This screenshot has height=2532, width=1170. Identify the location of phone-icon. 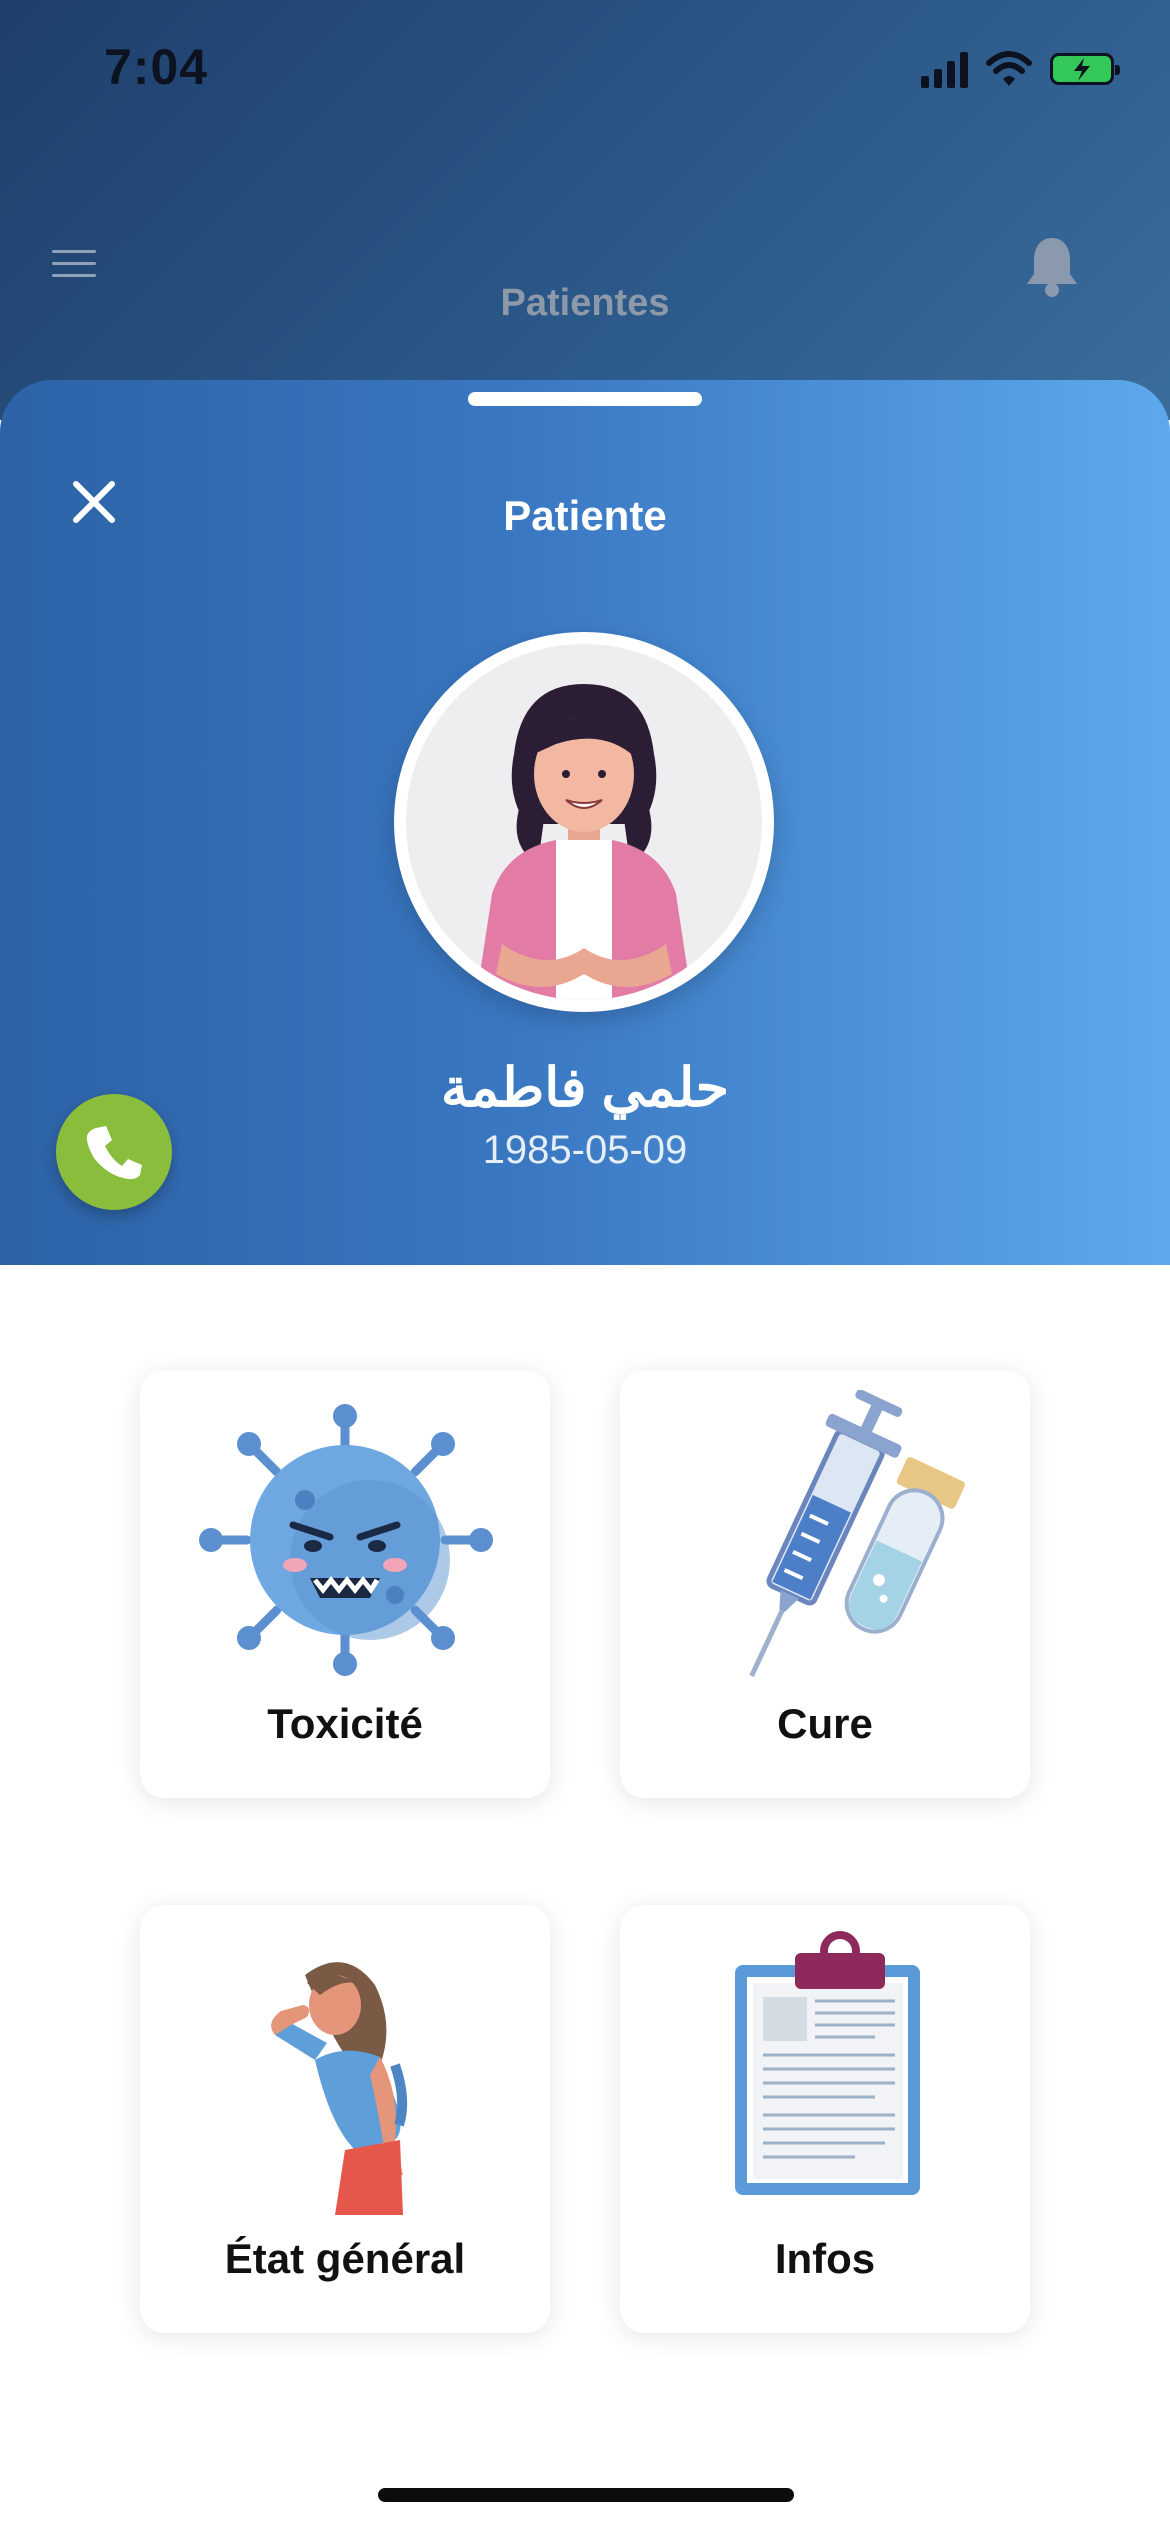
(114, 1153).